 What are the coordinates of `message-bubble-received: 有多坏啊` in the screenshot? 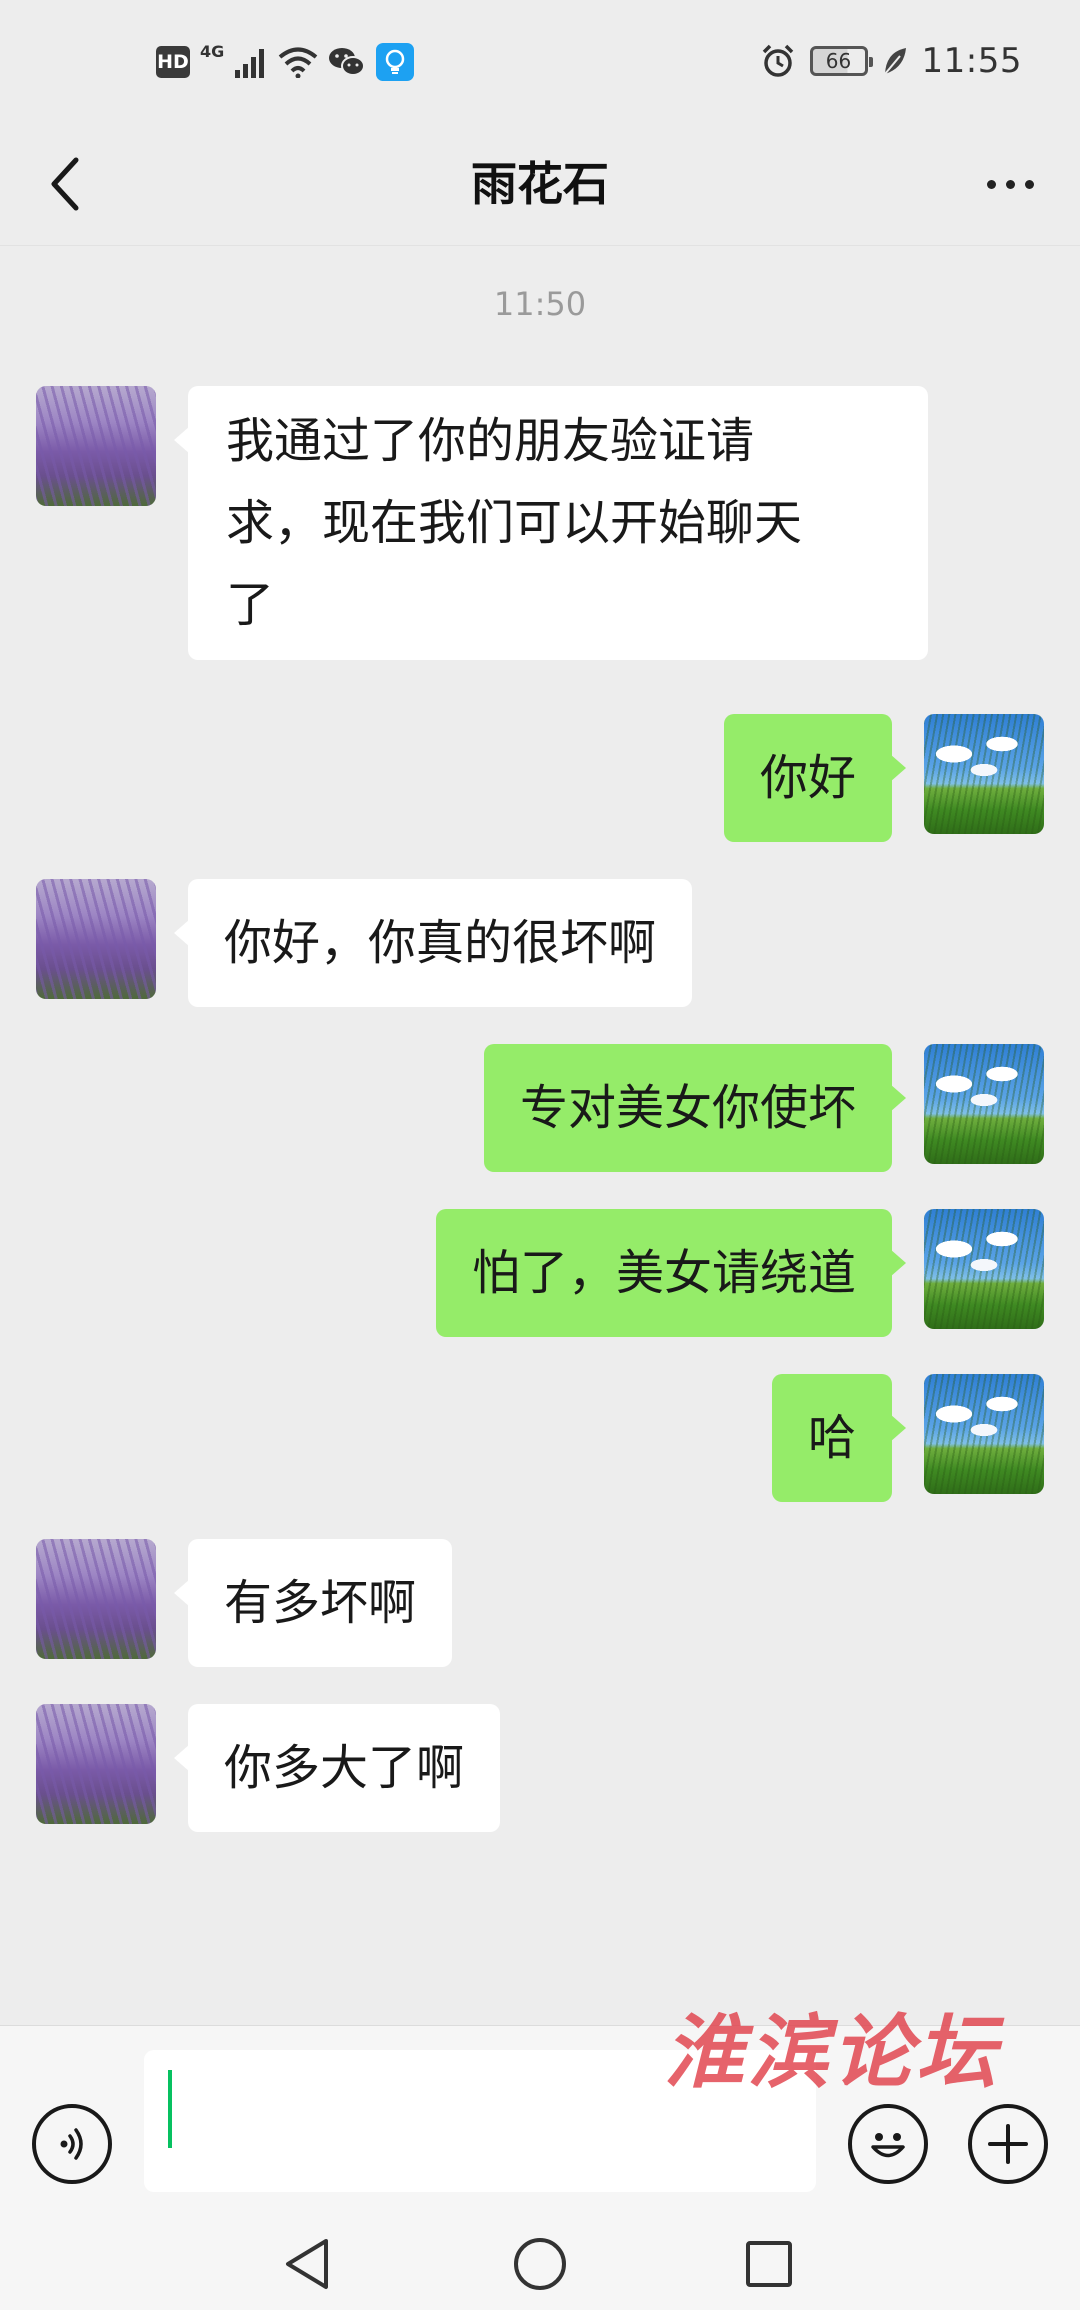 It's located at (313, 1603).